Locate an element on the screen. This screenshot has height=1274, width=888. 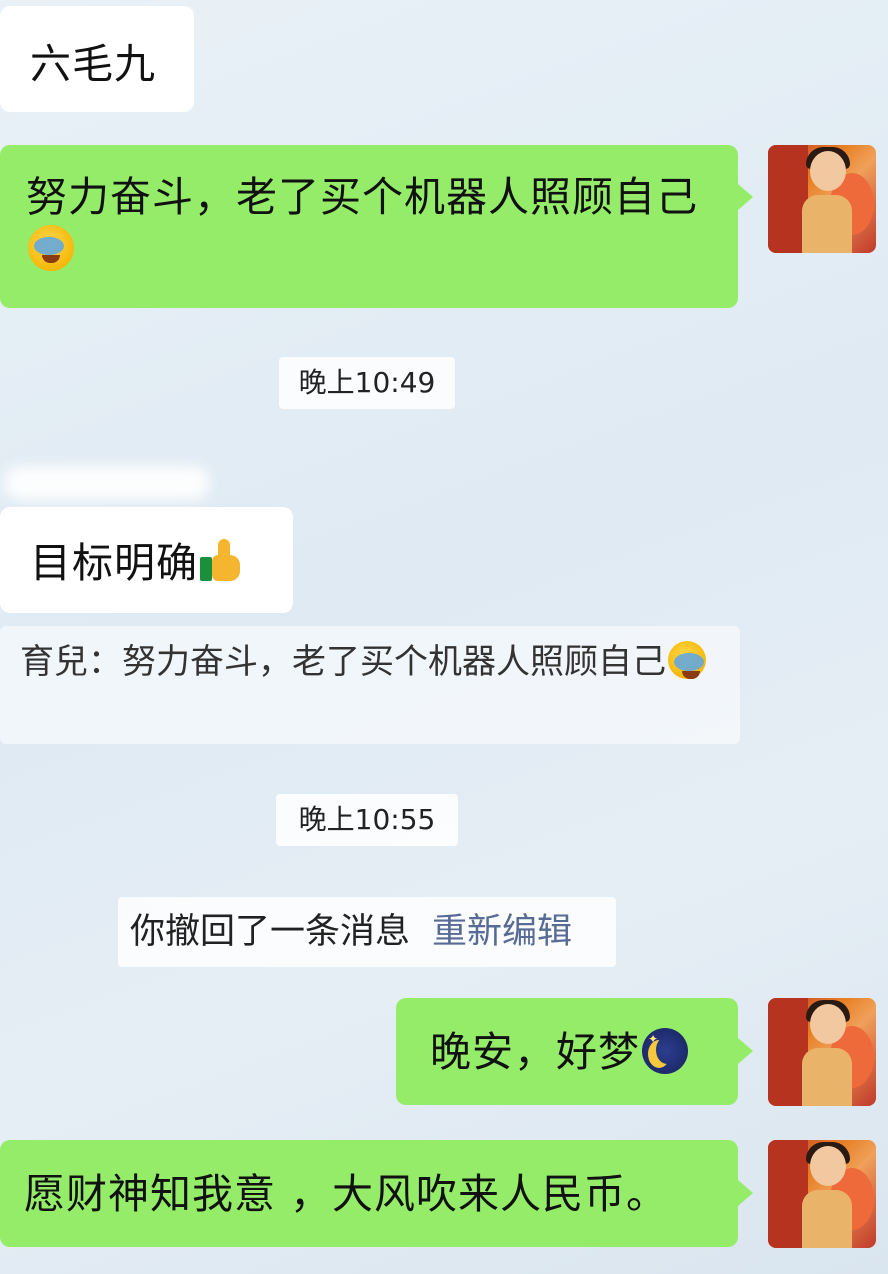
sent-message-bubble: 晚安，好梦 is located at coordinates (567, 1051).